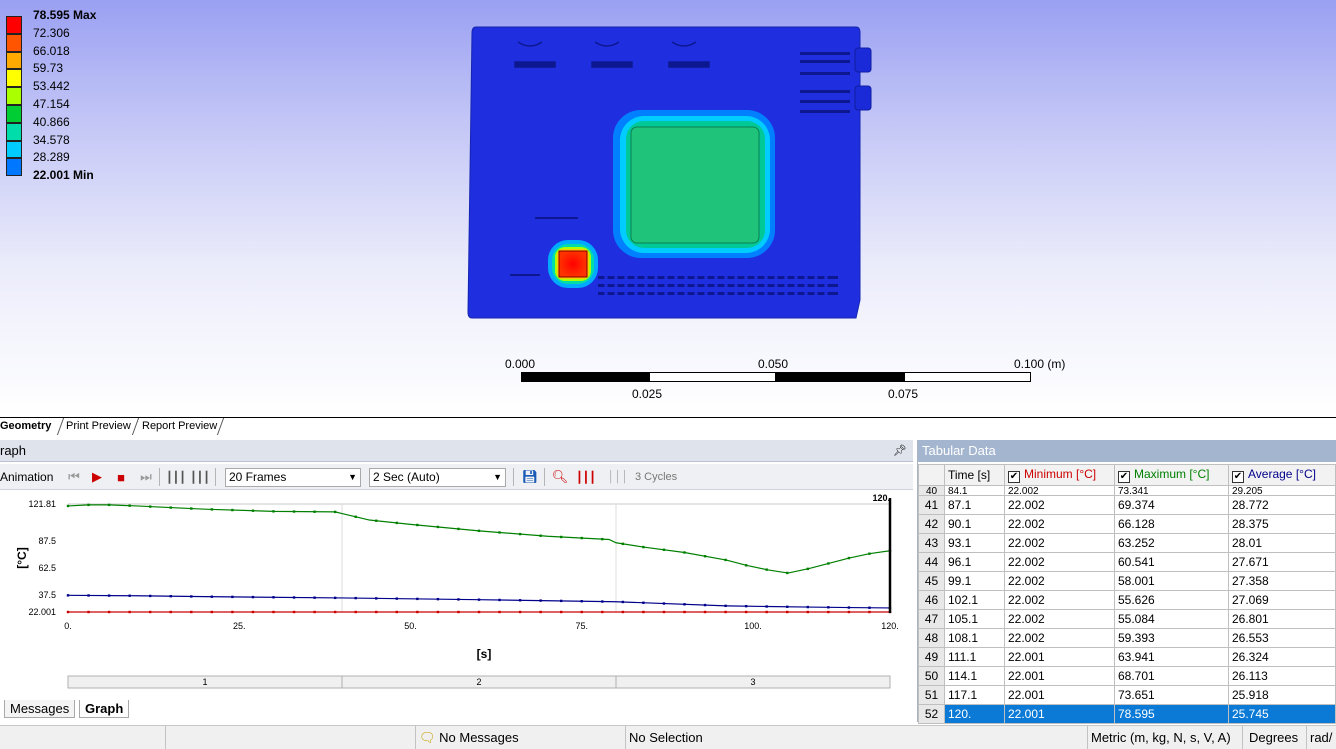 The image size is (1336, 749). I want to click on table-cell: 69.374, so click(1171, 505).